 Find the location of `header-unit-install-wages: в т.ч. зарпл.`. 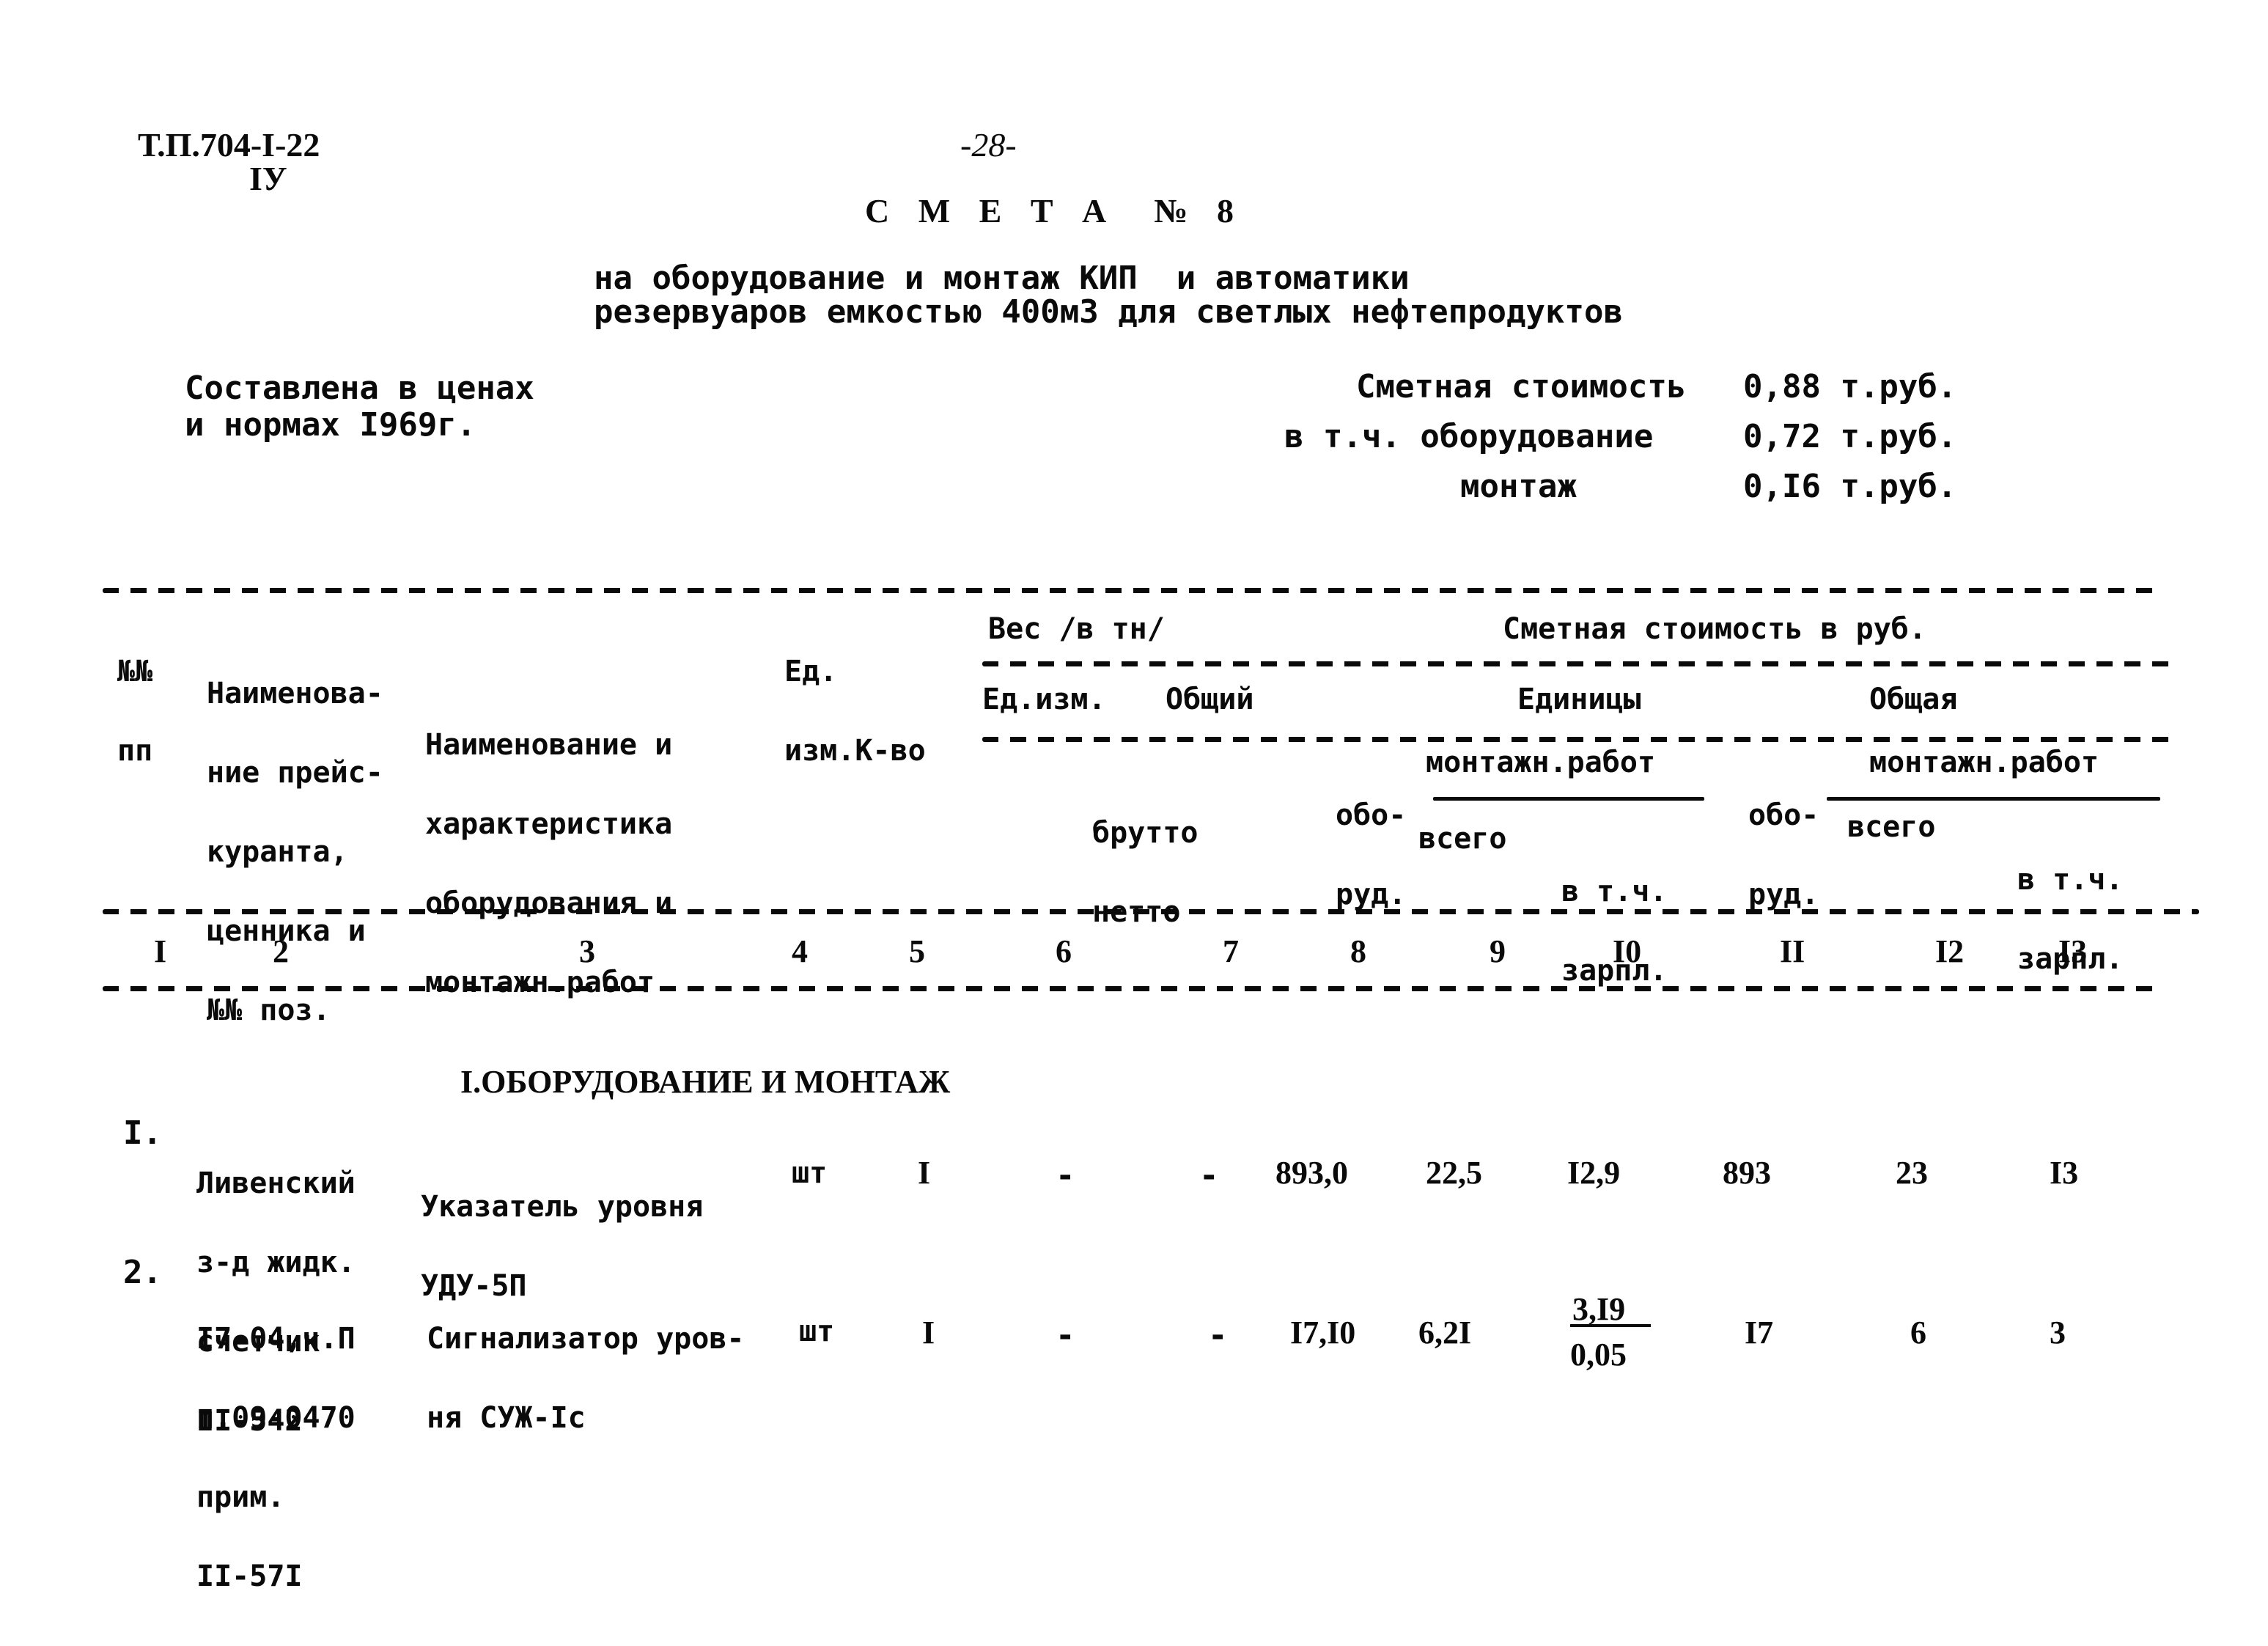

header-unit-install-wages: в т.ч. зарпл. is located at coordinates (1614, 918).